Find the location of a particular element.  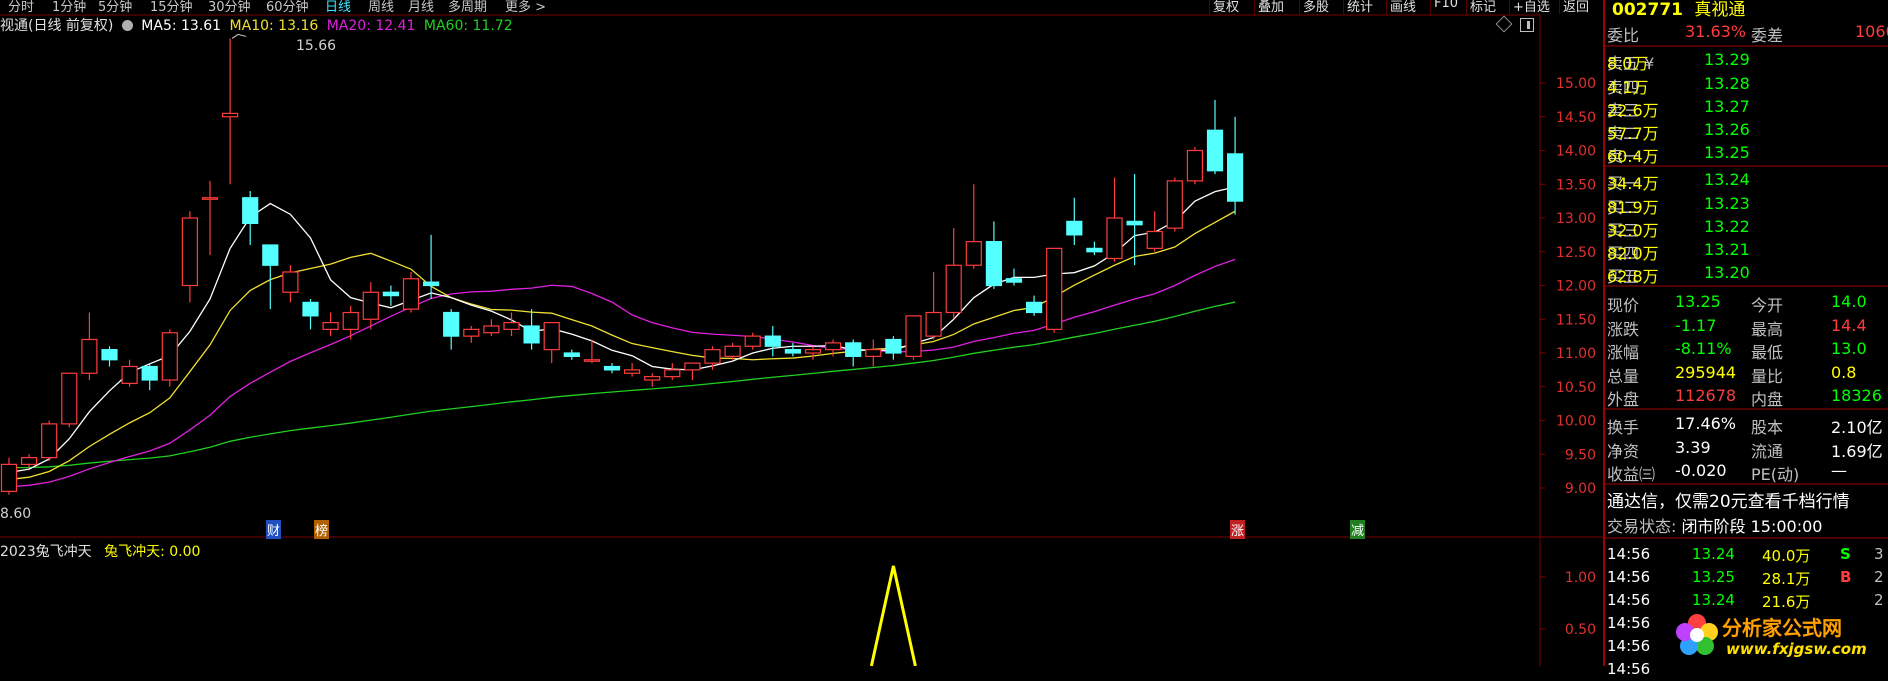

bid-row-3: 买四 13.21 82.0万 is located at coordinates (1747, 250).